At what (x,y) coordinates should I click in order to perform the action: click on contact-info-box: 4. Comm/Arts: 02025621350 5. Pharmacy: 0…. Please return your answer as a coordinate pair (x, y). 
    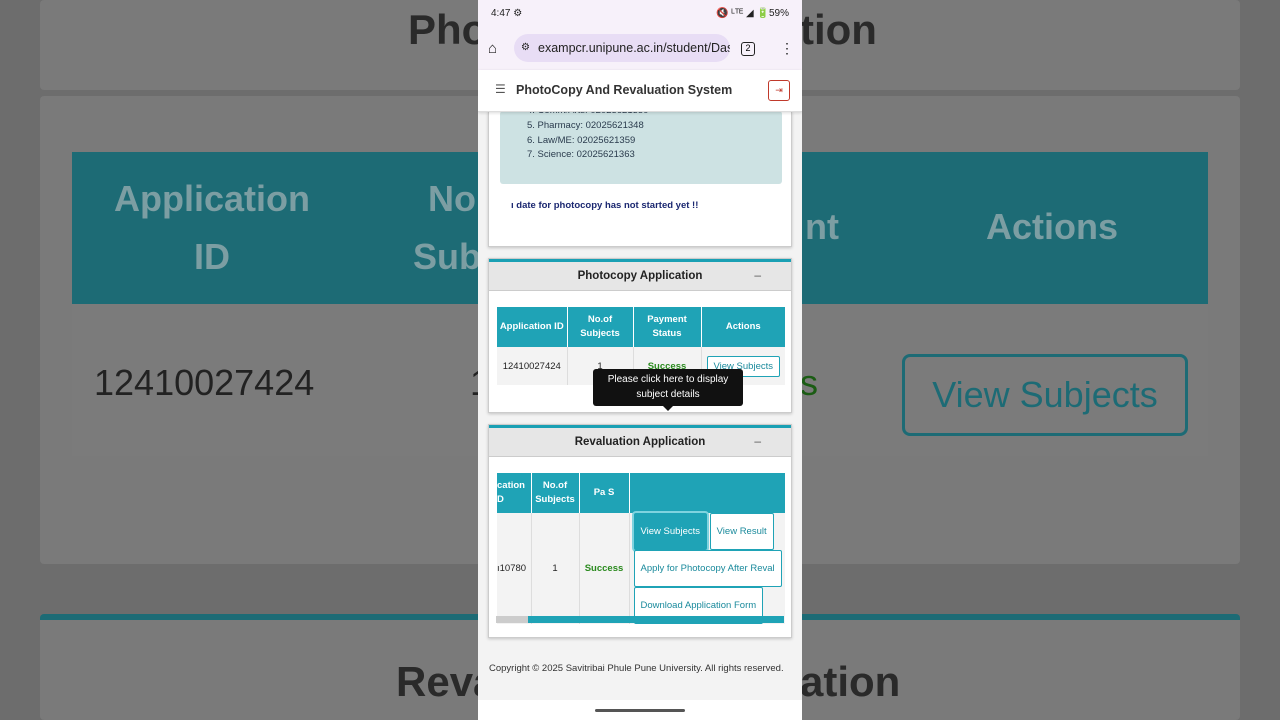
    Looking at the image, I should click on (641, 144).